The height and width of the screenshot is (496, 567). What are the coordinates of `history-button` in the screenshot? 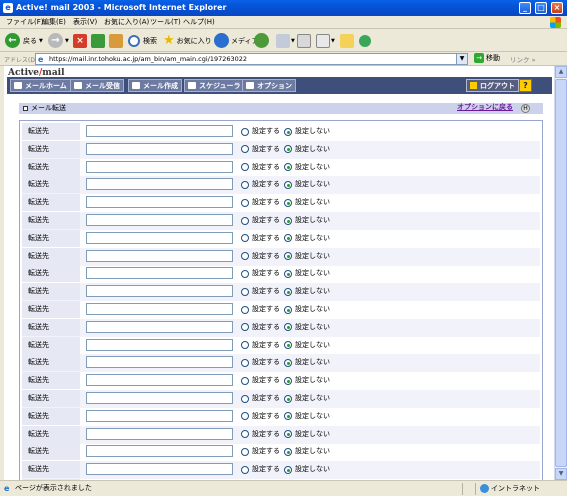 It's located at (261, 40).